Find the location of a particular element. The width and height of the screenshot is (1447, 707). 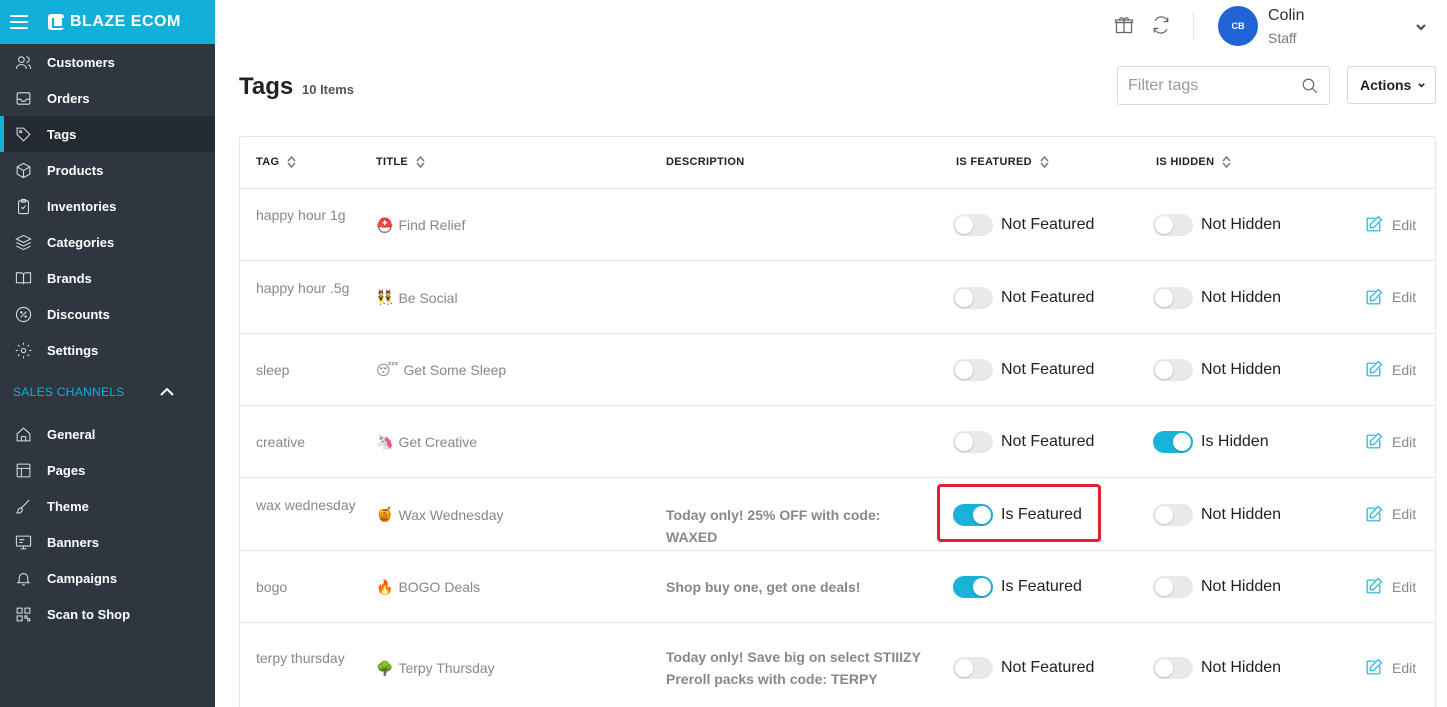

item-count: 10 Items is located at coordinates (328, 89).